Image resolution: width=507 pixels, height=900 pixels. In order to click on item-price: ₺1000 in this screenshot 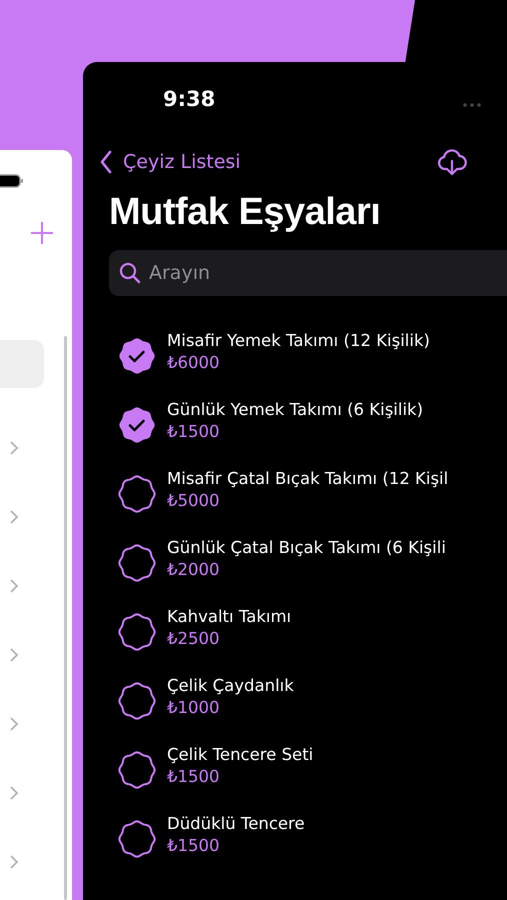, I will do `click(193, 708)`.